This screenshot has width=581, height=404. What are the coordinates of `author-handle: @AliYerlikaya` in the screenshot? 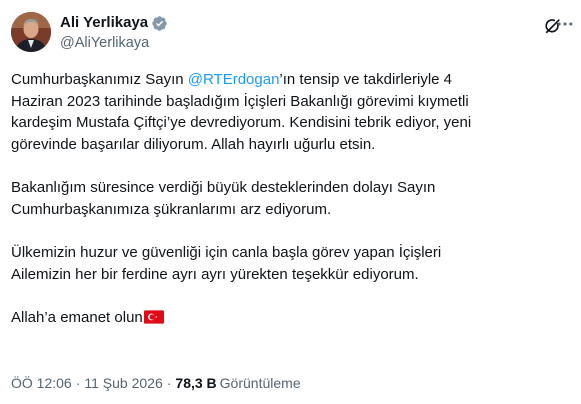 It's located at (114, 43).